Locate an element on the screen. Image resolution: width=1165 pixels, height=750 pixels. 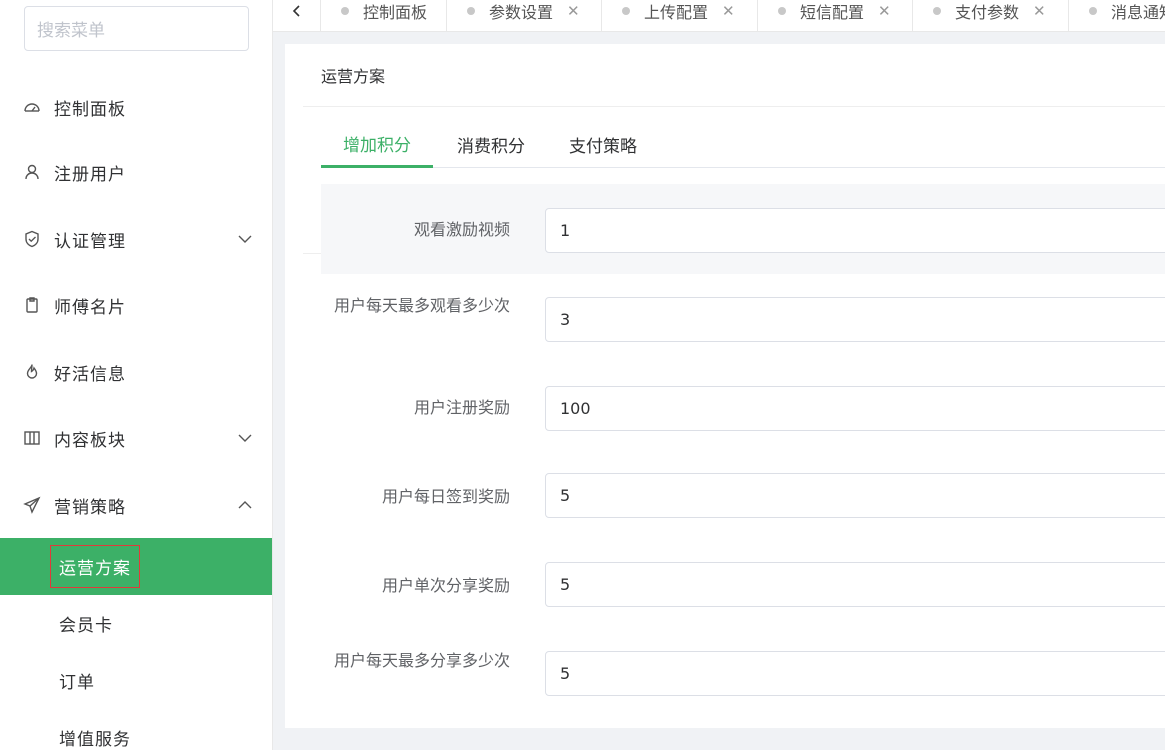
page-title: 运营方案 is located at coordinates (734, 75).